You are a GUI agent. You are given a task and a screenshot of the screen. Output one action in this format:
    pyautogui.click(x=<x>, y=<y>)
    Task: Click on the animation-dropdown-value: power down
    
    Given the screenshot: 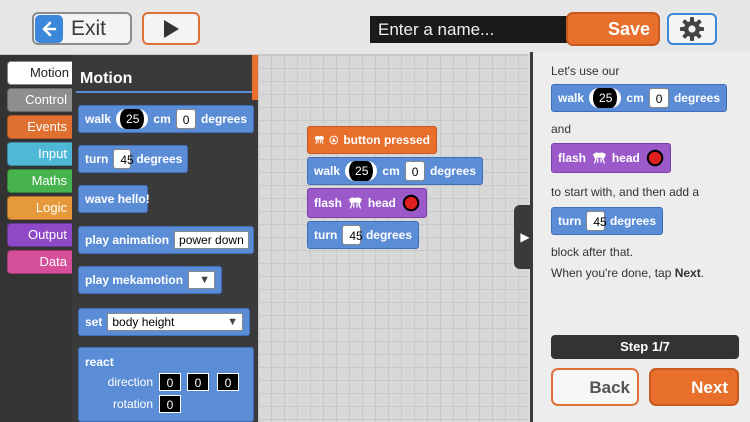 What is the action you would take?
    pyautogui.click(x=211, y=240)
    